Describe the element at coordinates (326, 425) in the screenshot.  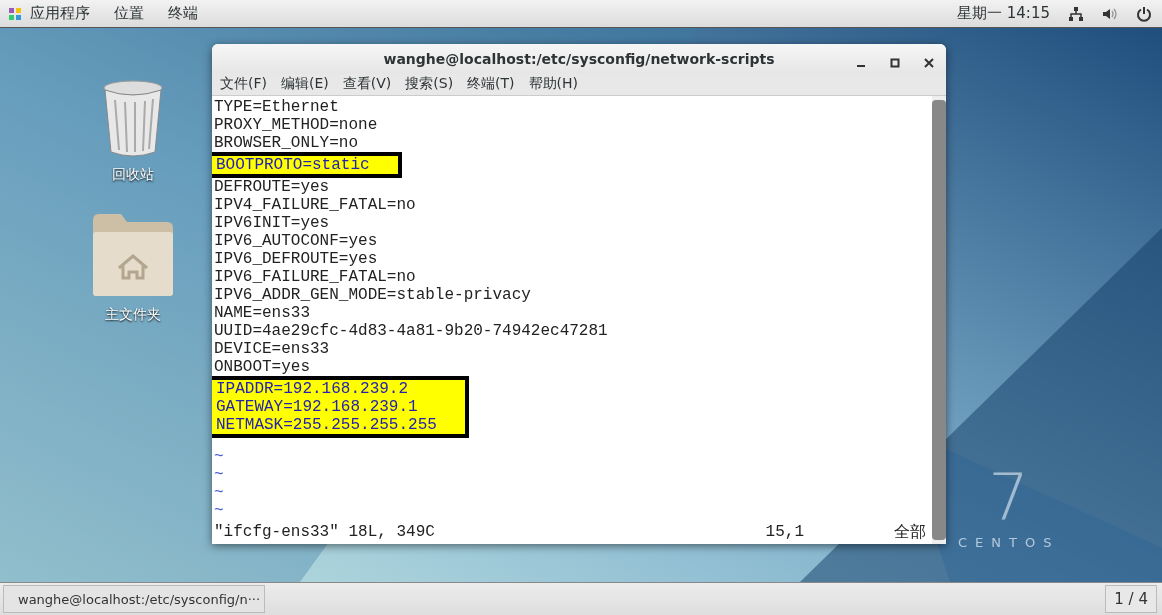
I see `code-line: NETMASK=255.255.255.255` at that location.